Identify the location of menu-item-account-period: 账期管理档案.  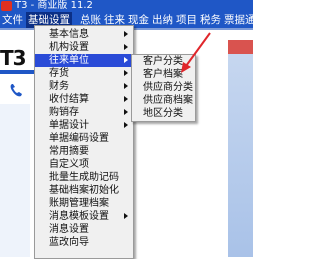
(83, 203).